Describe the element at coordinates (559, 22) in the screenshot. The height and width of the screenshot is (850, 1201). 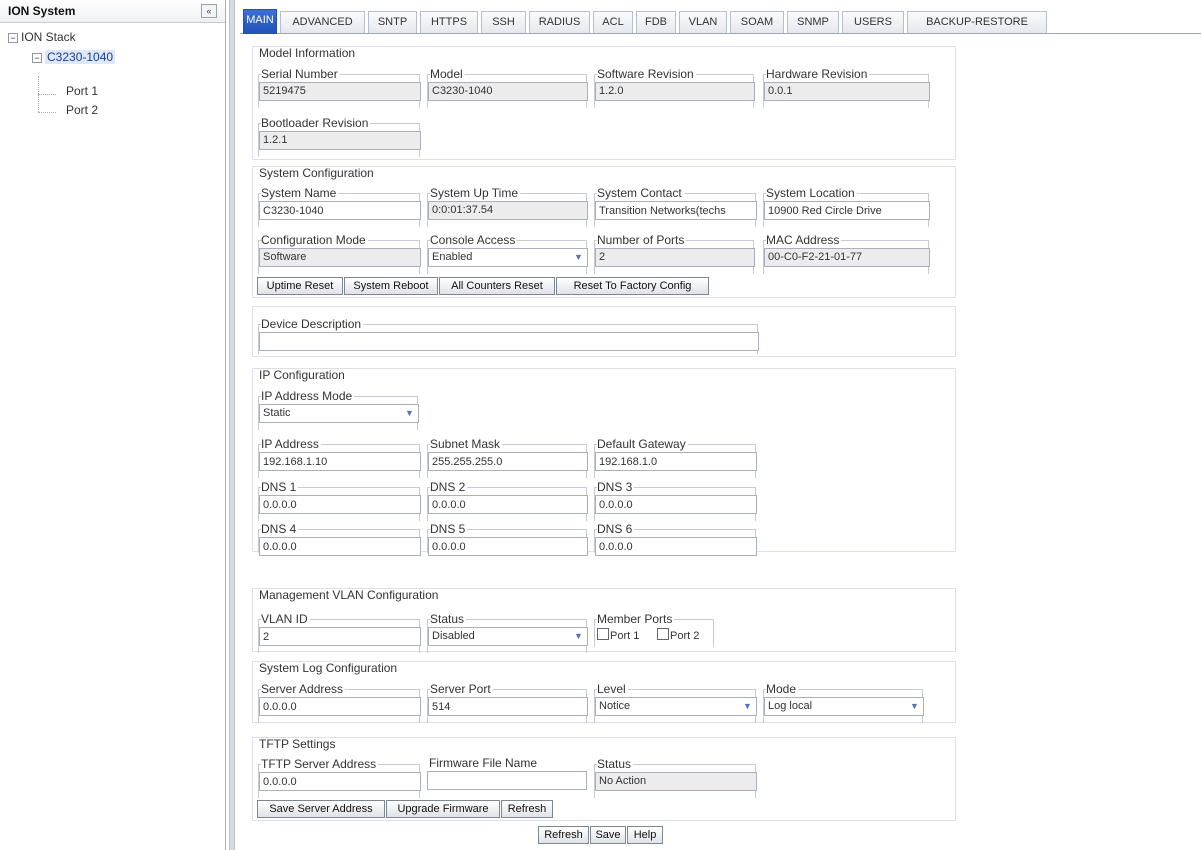
I see `tab-radius: RADIUS` at that location.